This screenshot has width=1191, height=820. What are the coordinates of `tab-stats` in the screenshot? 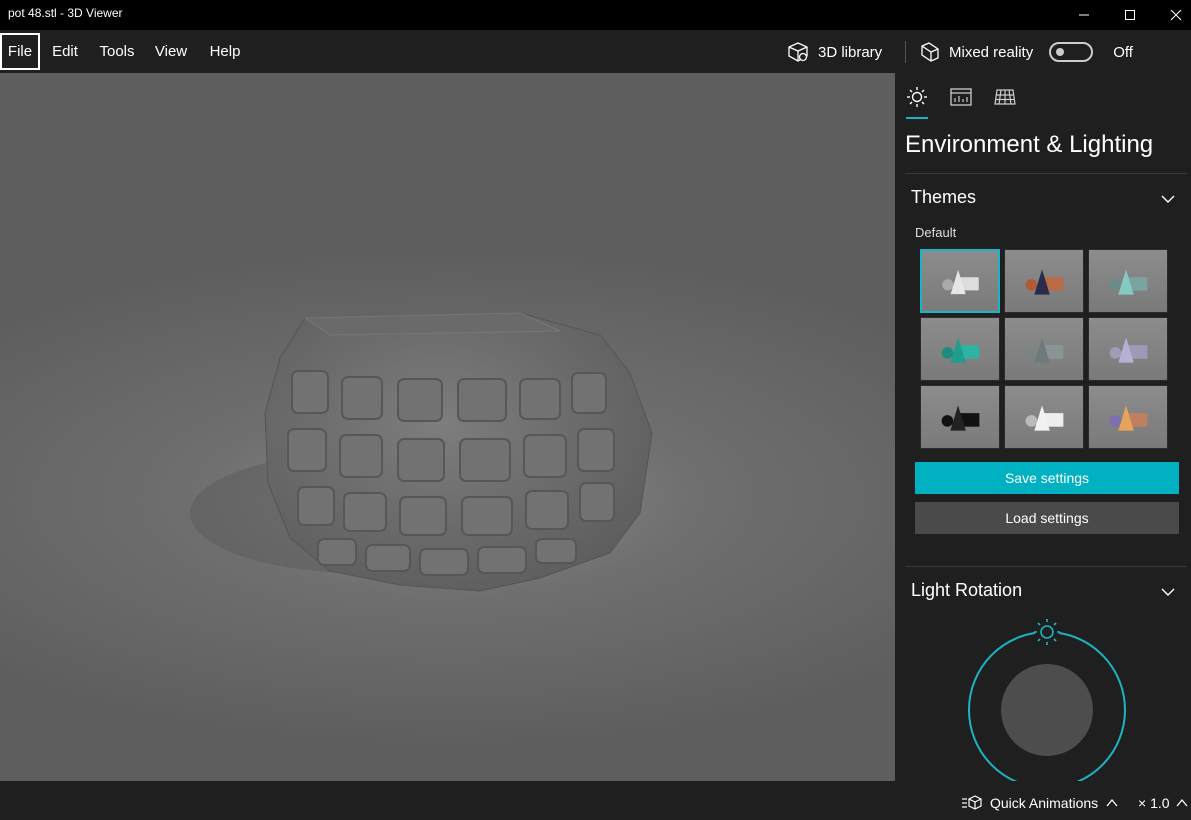 It's located at (961, 97).